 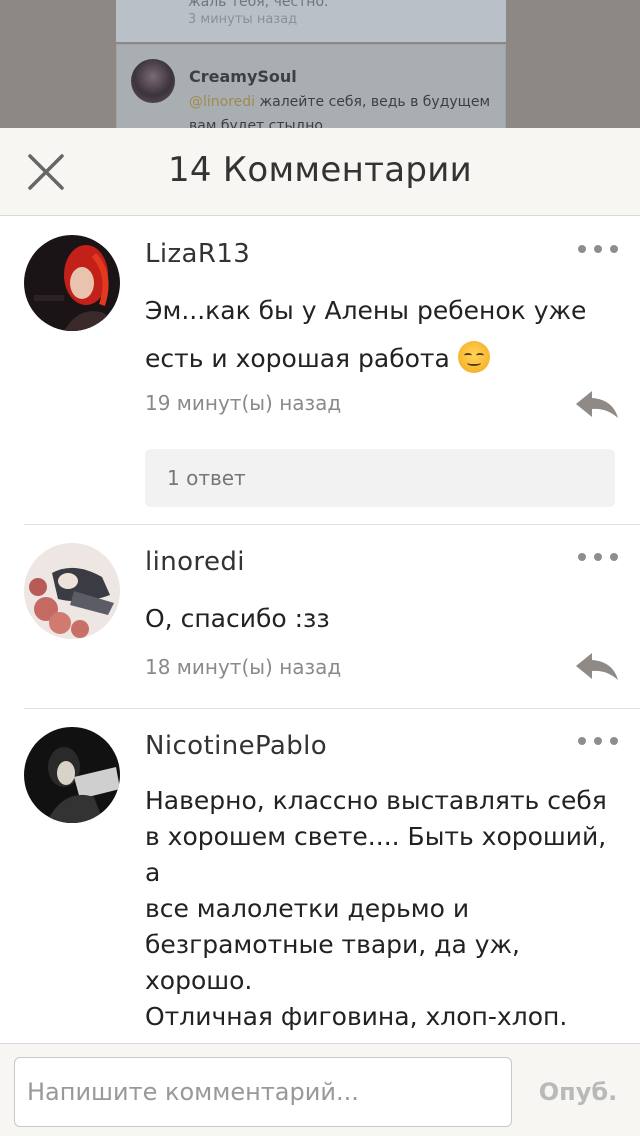 I want to click on comment-author: LizaR13, so click(x=197, y=254).